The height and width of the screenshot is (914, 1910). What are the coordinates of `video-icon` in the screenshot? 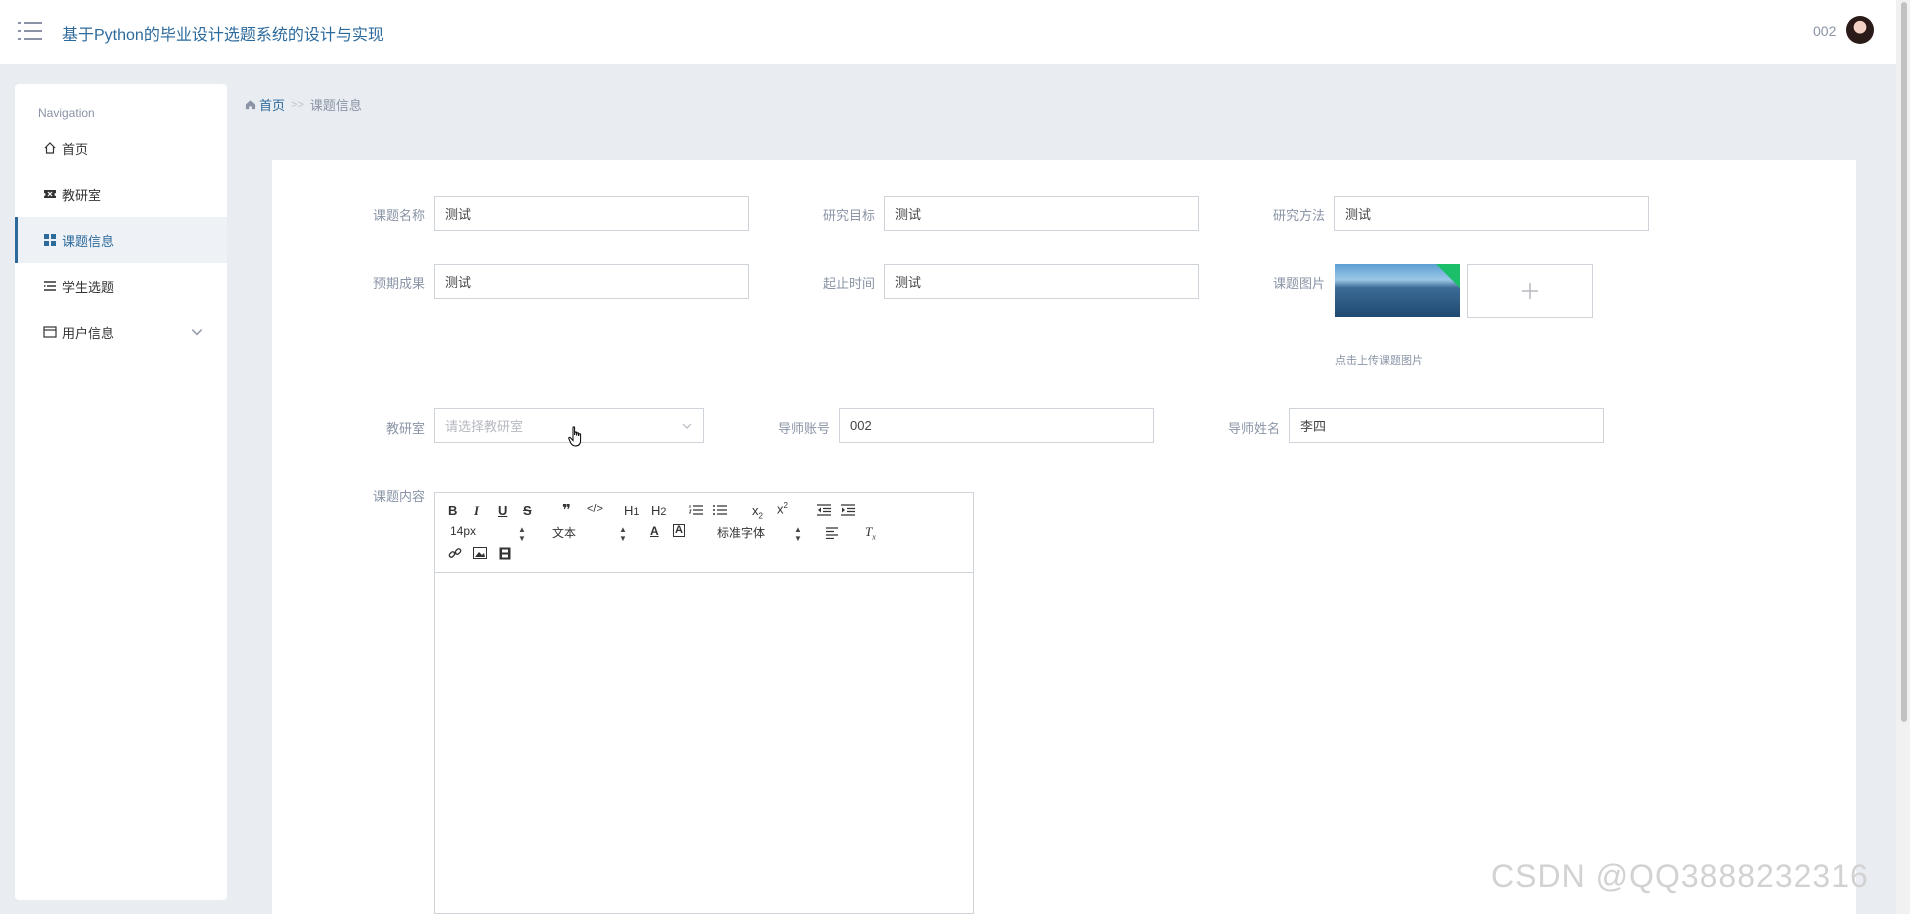 It's located at (505, 553).